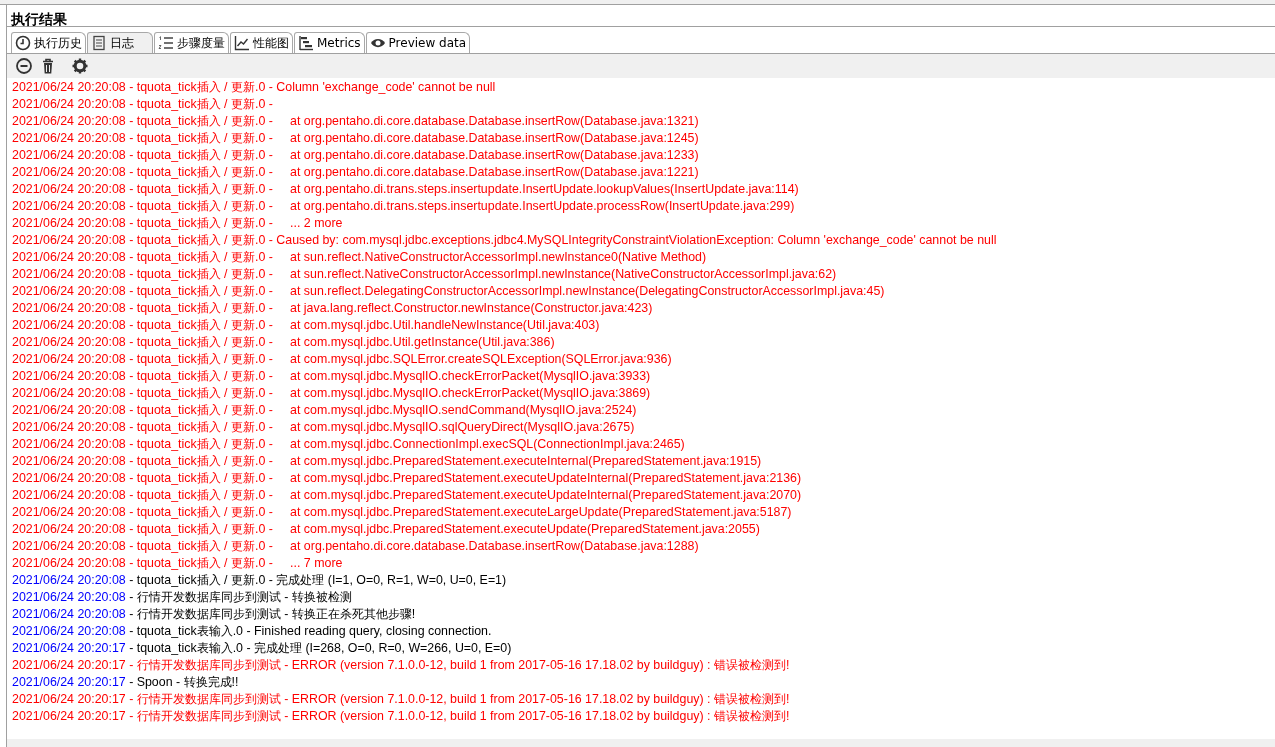  Describe the element at coordinates (382, 410) in the screenshot. I see `log-message: - tquota_tick插入 / 更新.0 - at com.mysql.jdbc.MysqlIO.sendCommand(MysqlIO.java:2524)` at that location.